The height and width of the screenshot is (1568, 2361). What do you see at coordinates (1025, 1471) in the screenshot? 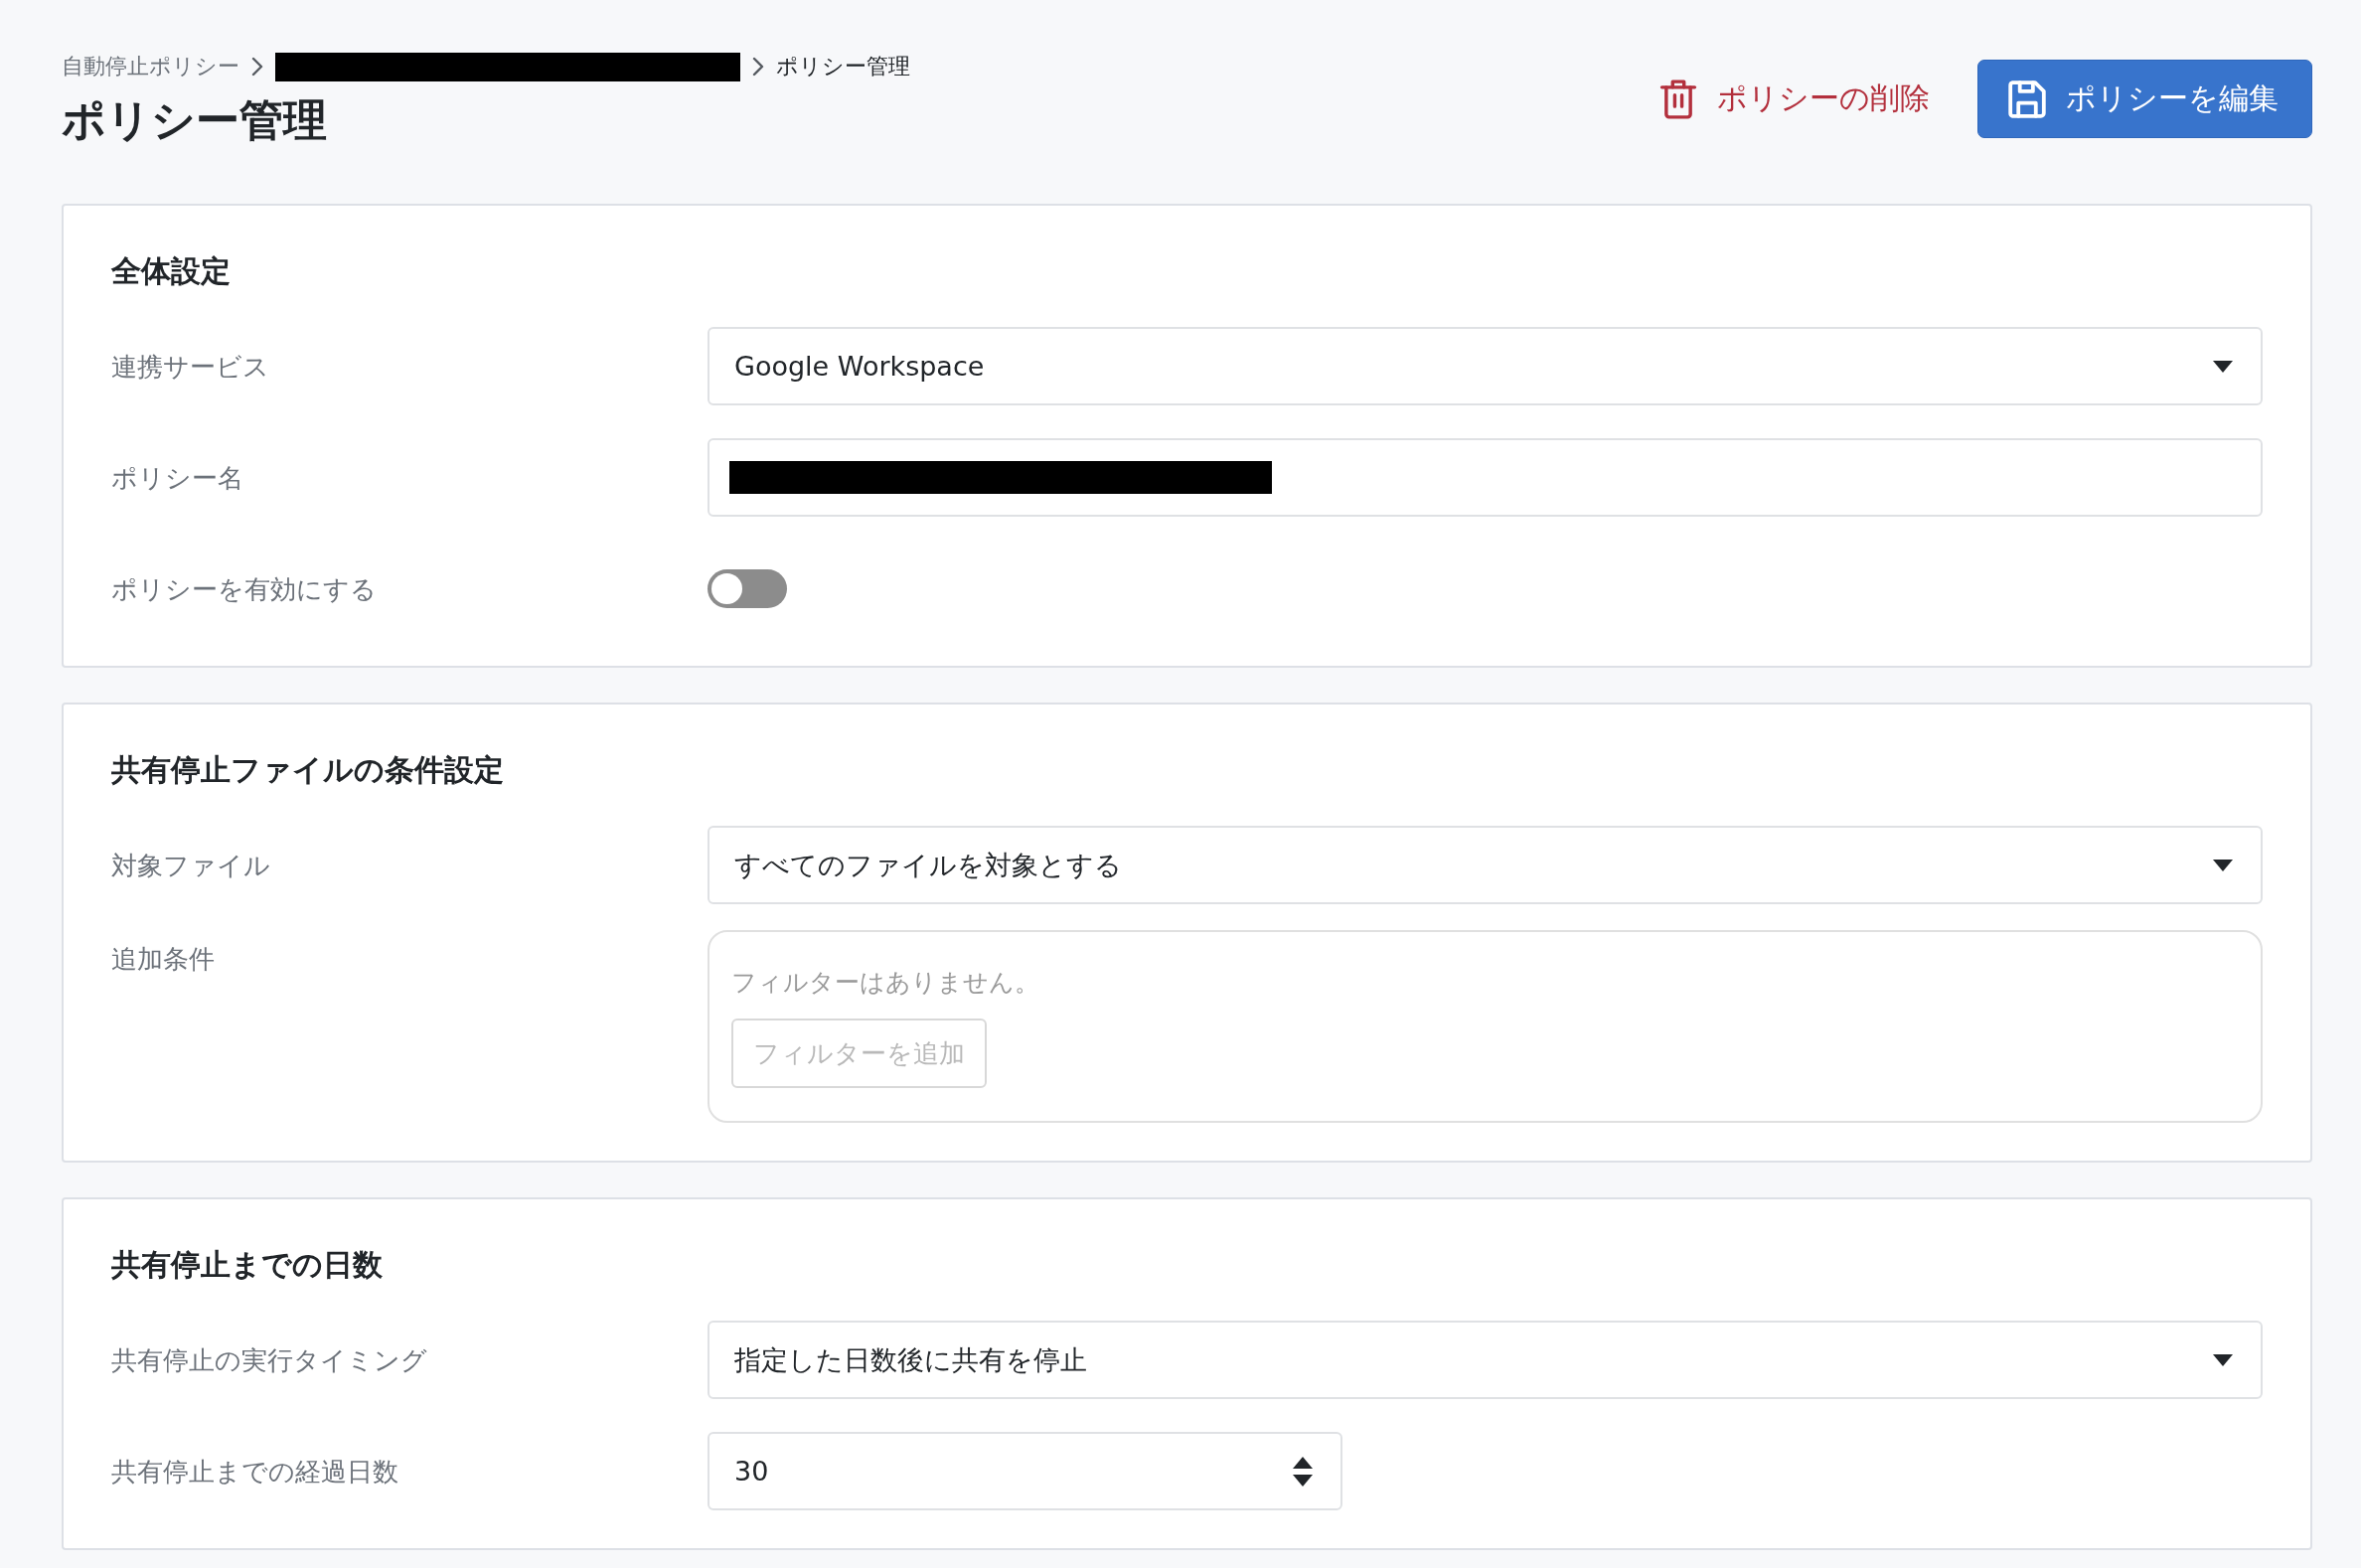
I see `number-field: 30` at bounding box center [1025, 1471].